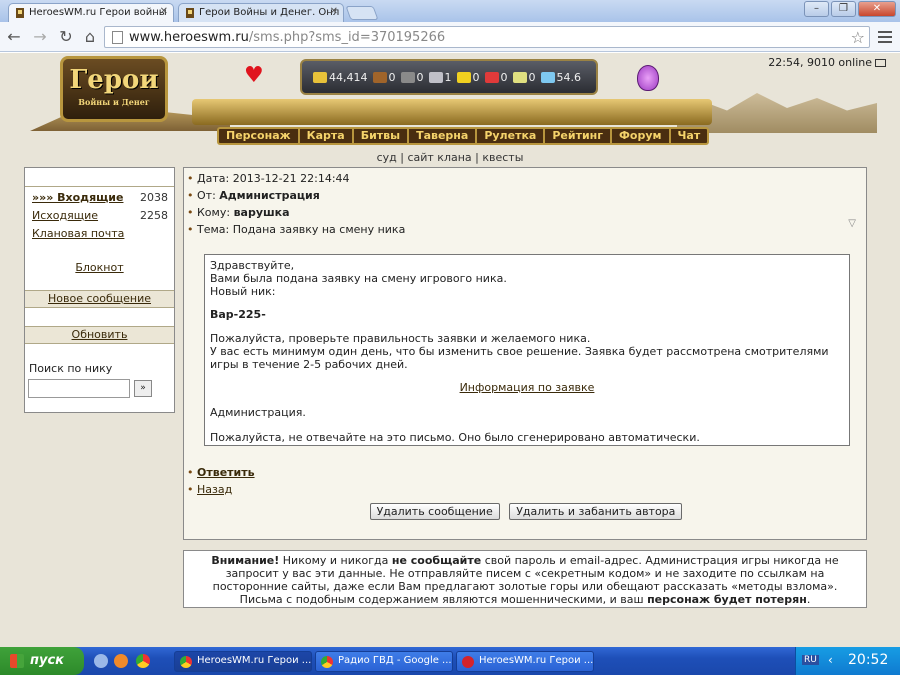  Describe the element at coordinates (525, 213) in the screenshot. I see `message-to-row: • Кому: варушка` at that location.